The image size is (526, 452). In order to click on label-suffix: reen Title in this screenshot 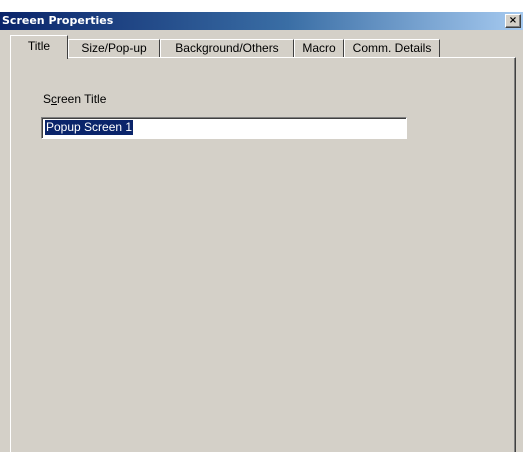, I will do `click(82, 99)`.